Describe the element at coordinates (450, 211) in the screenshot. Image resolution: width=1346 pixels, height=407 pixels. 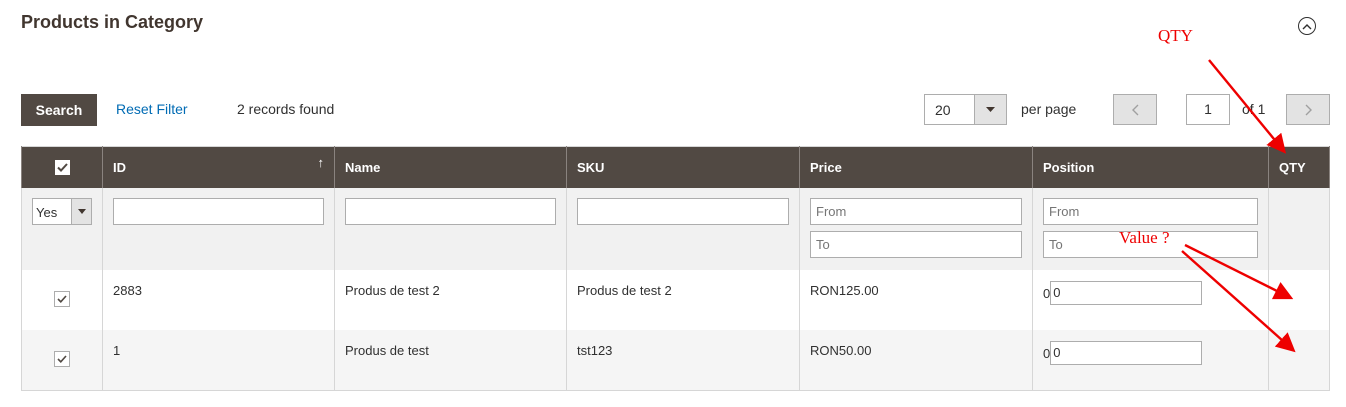
I see `name-filter-input` at that location.